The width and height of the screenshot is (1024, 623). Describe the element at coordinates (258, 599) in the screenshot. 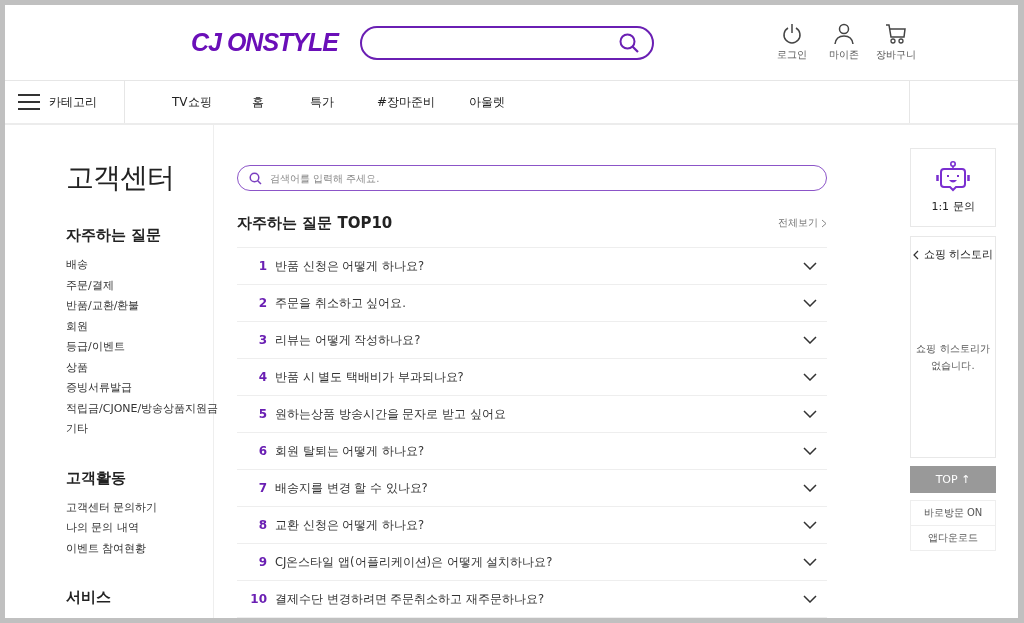

I see `faq-number: 10` at that location.